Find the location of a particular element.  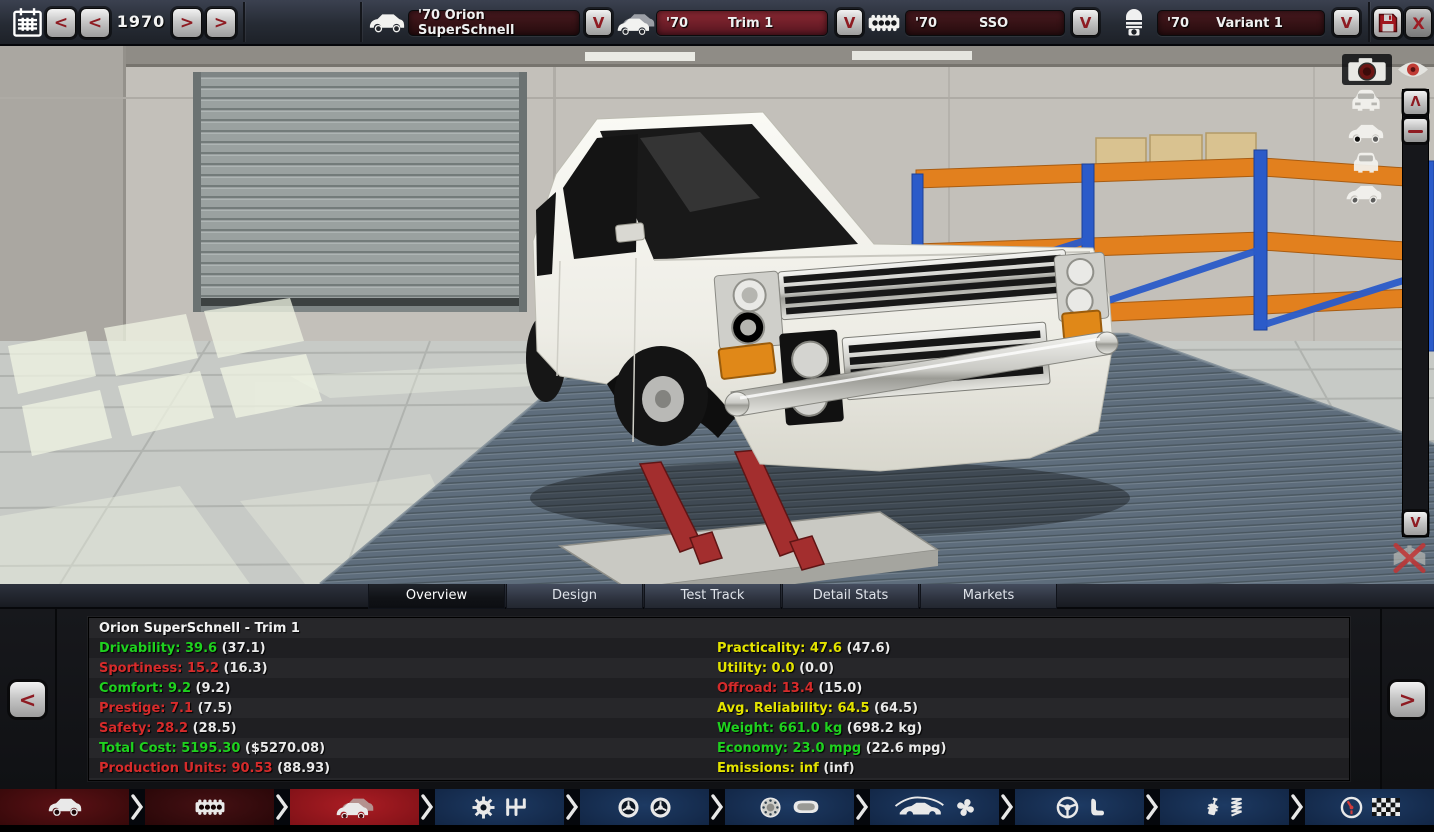

toolbar-segment-aero-cooling is located at coordinates (934, 807).